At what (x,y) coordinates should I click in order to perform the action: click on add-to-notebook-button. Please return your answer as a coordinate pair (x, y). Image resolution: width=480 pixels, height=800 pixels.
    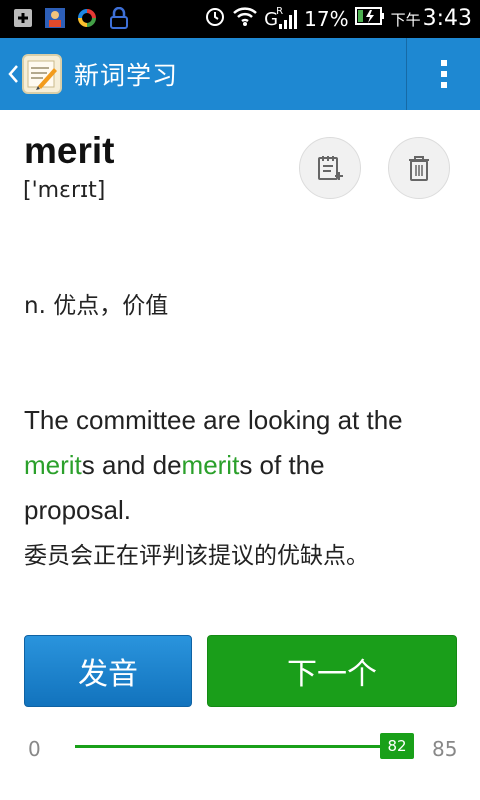
    Looking at the image, I should click on (330, 168).